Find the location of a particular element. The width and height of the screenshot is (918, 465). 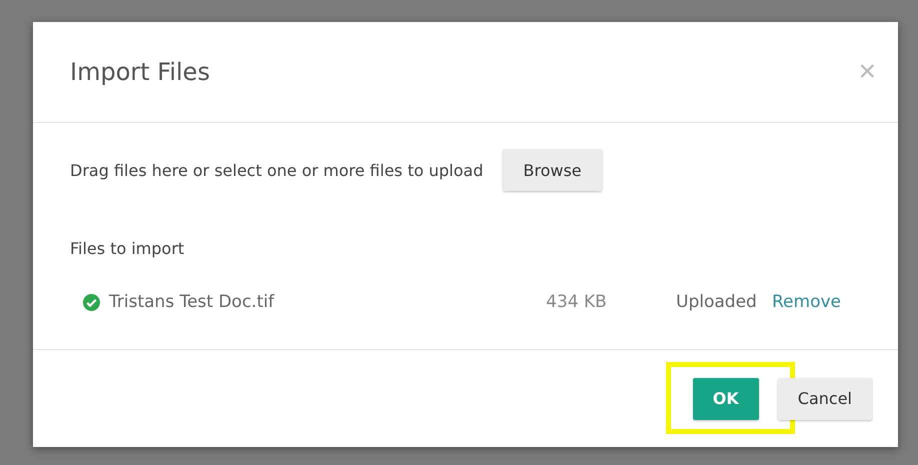

browse-button: Browse is located at coordinates (552, 170).